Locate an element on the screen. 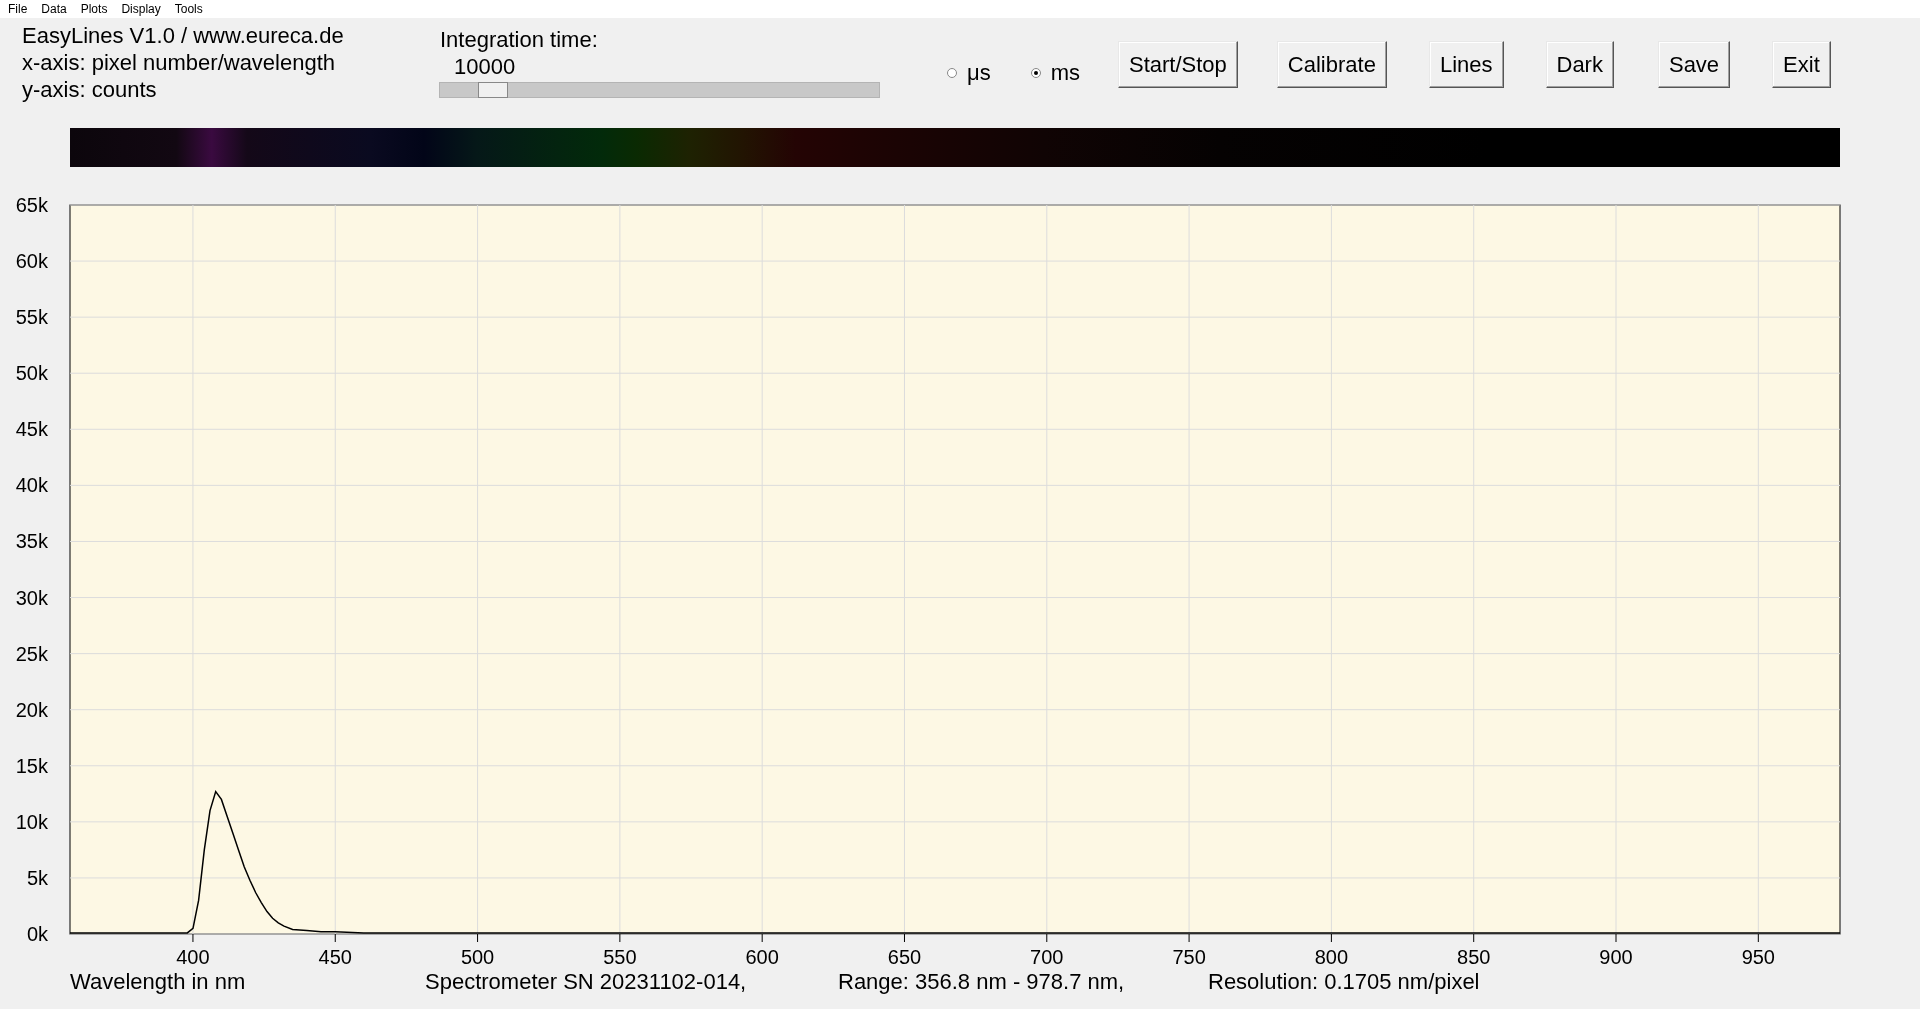 The image size is (1920, 1009). integration-value: 10000 is located at coordinates (485, 66).